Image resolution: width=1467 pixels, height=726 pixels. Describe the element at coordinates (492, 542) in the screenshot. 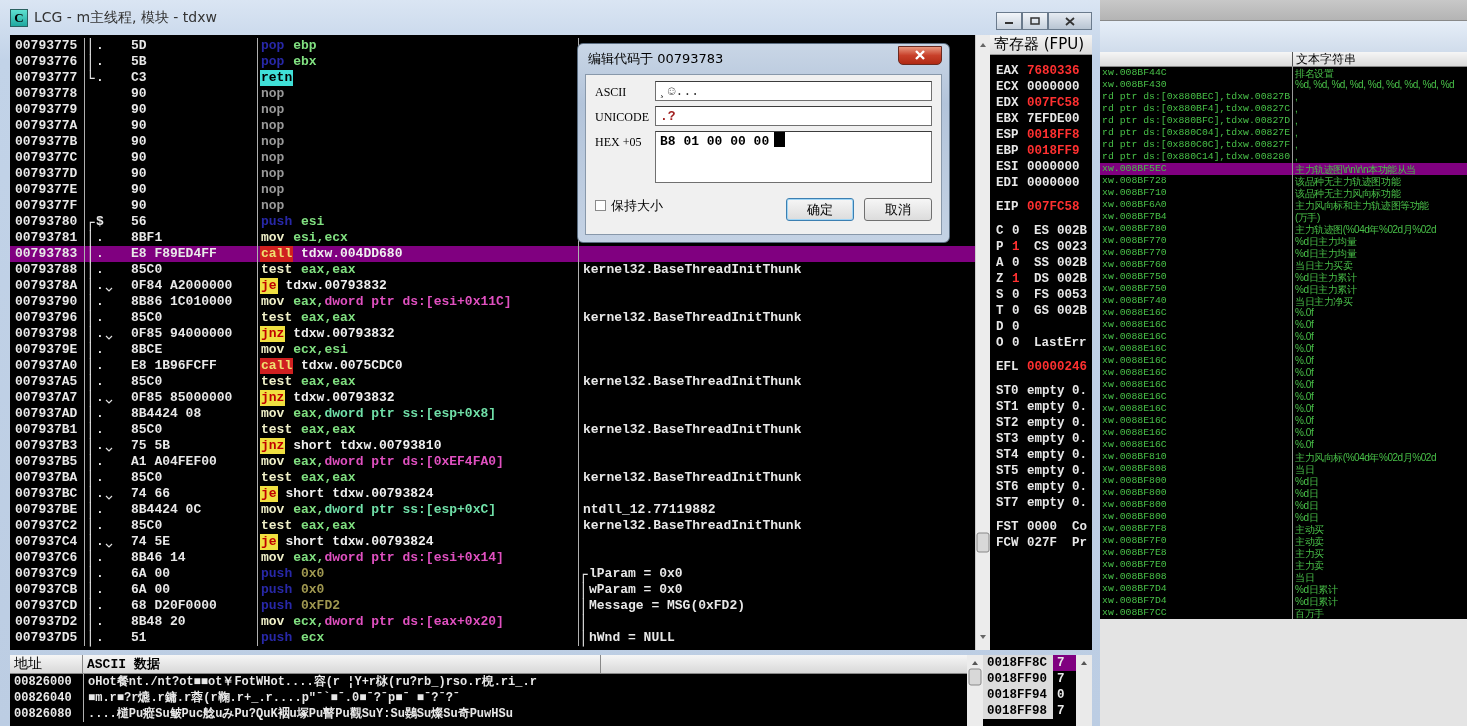

I see `code-row: 007937C4 │. 74 5E je short tdxw.00793824` at that location.